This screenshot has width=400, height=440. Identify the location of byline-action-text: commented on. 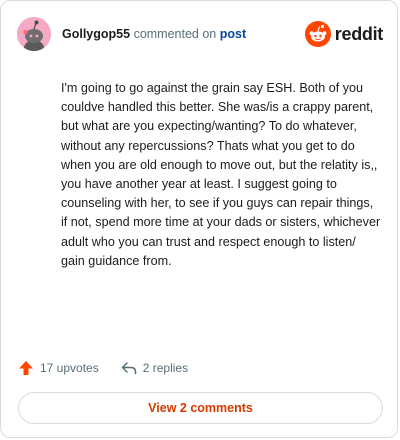
(175, 34).